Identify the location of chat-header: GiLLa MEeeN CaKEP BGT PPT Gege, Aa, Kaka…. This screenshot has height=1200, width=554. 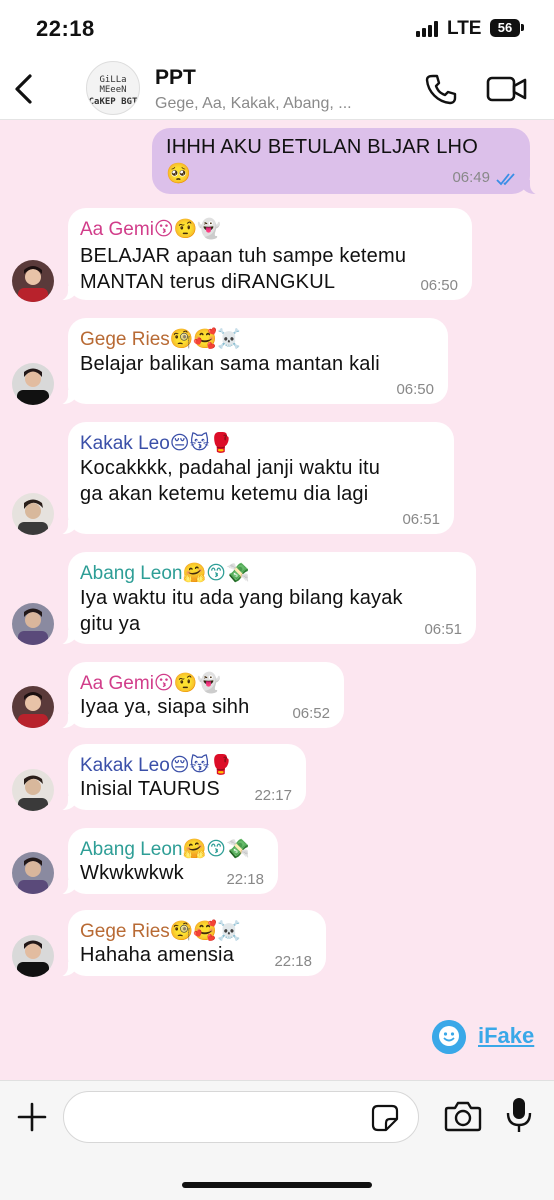
(277, 90).